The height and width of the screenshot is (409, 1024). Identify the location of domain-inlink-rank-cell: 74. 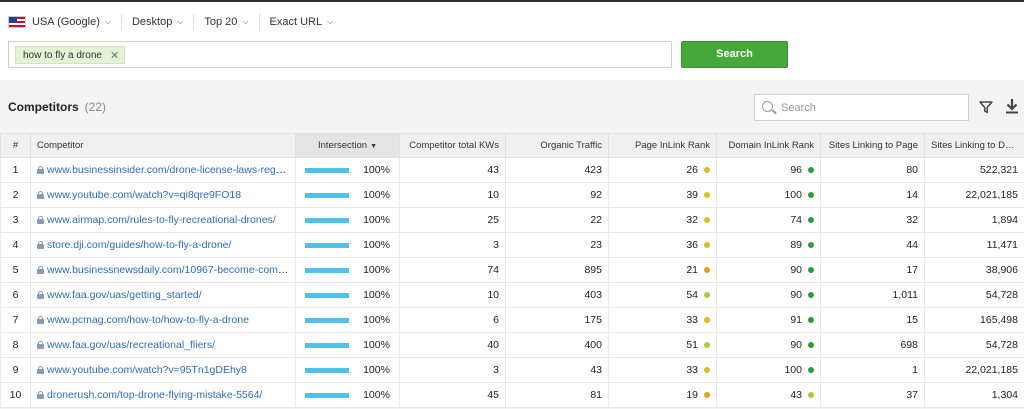
(768, 220).